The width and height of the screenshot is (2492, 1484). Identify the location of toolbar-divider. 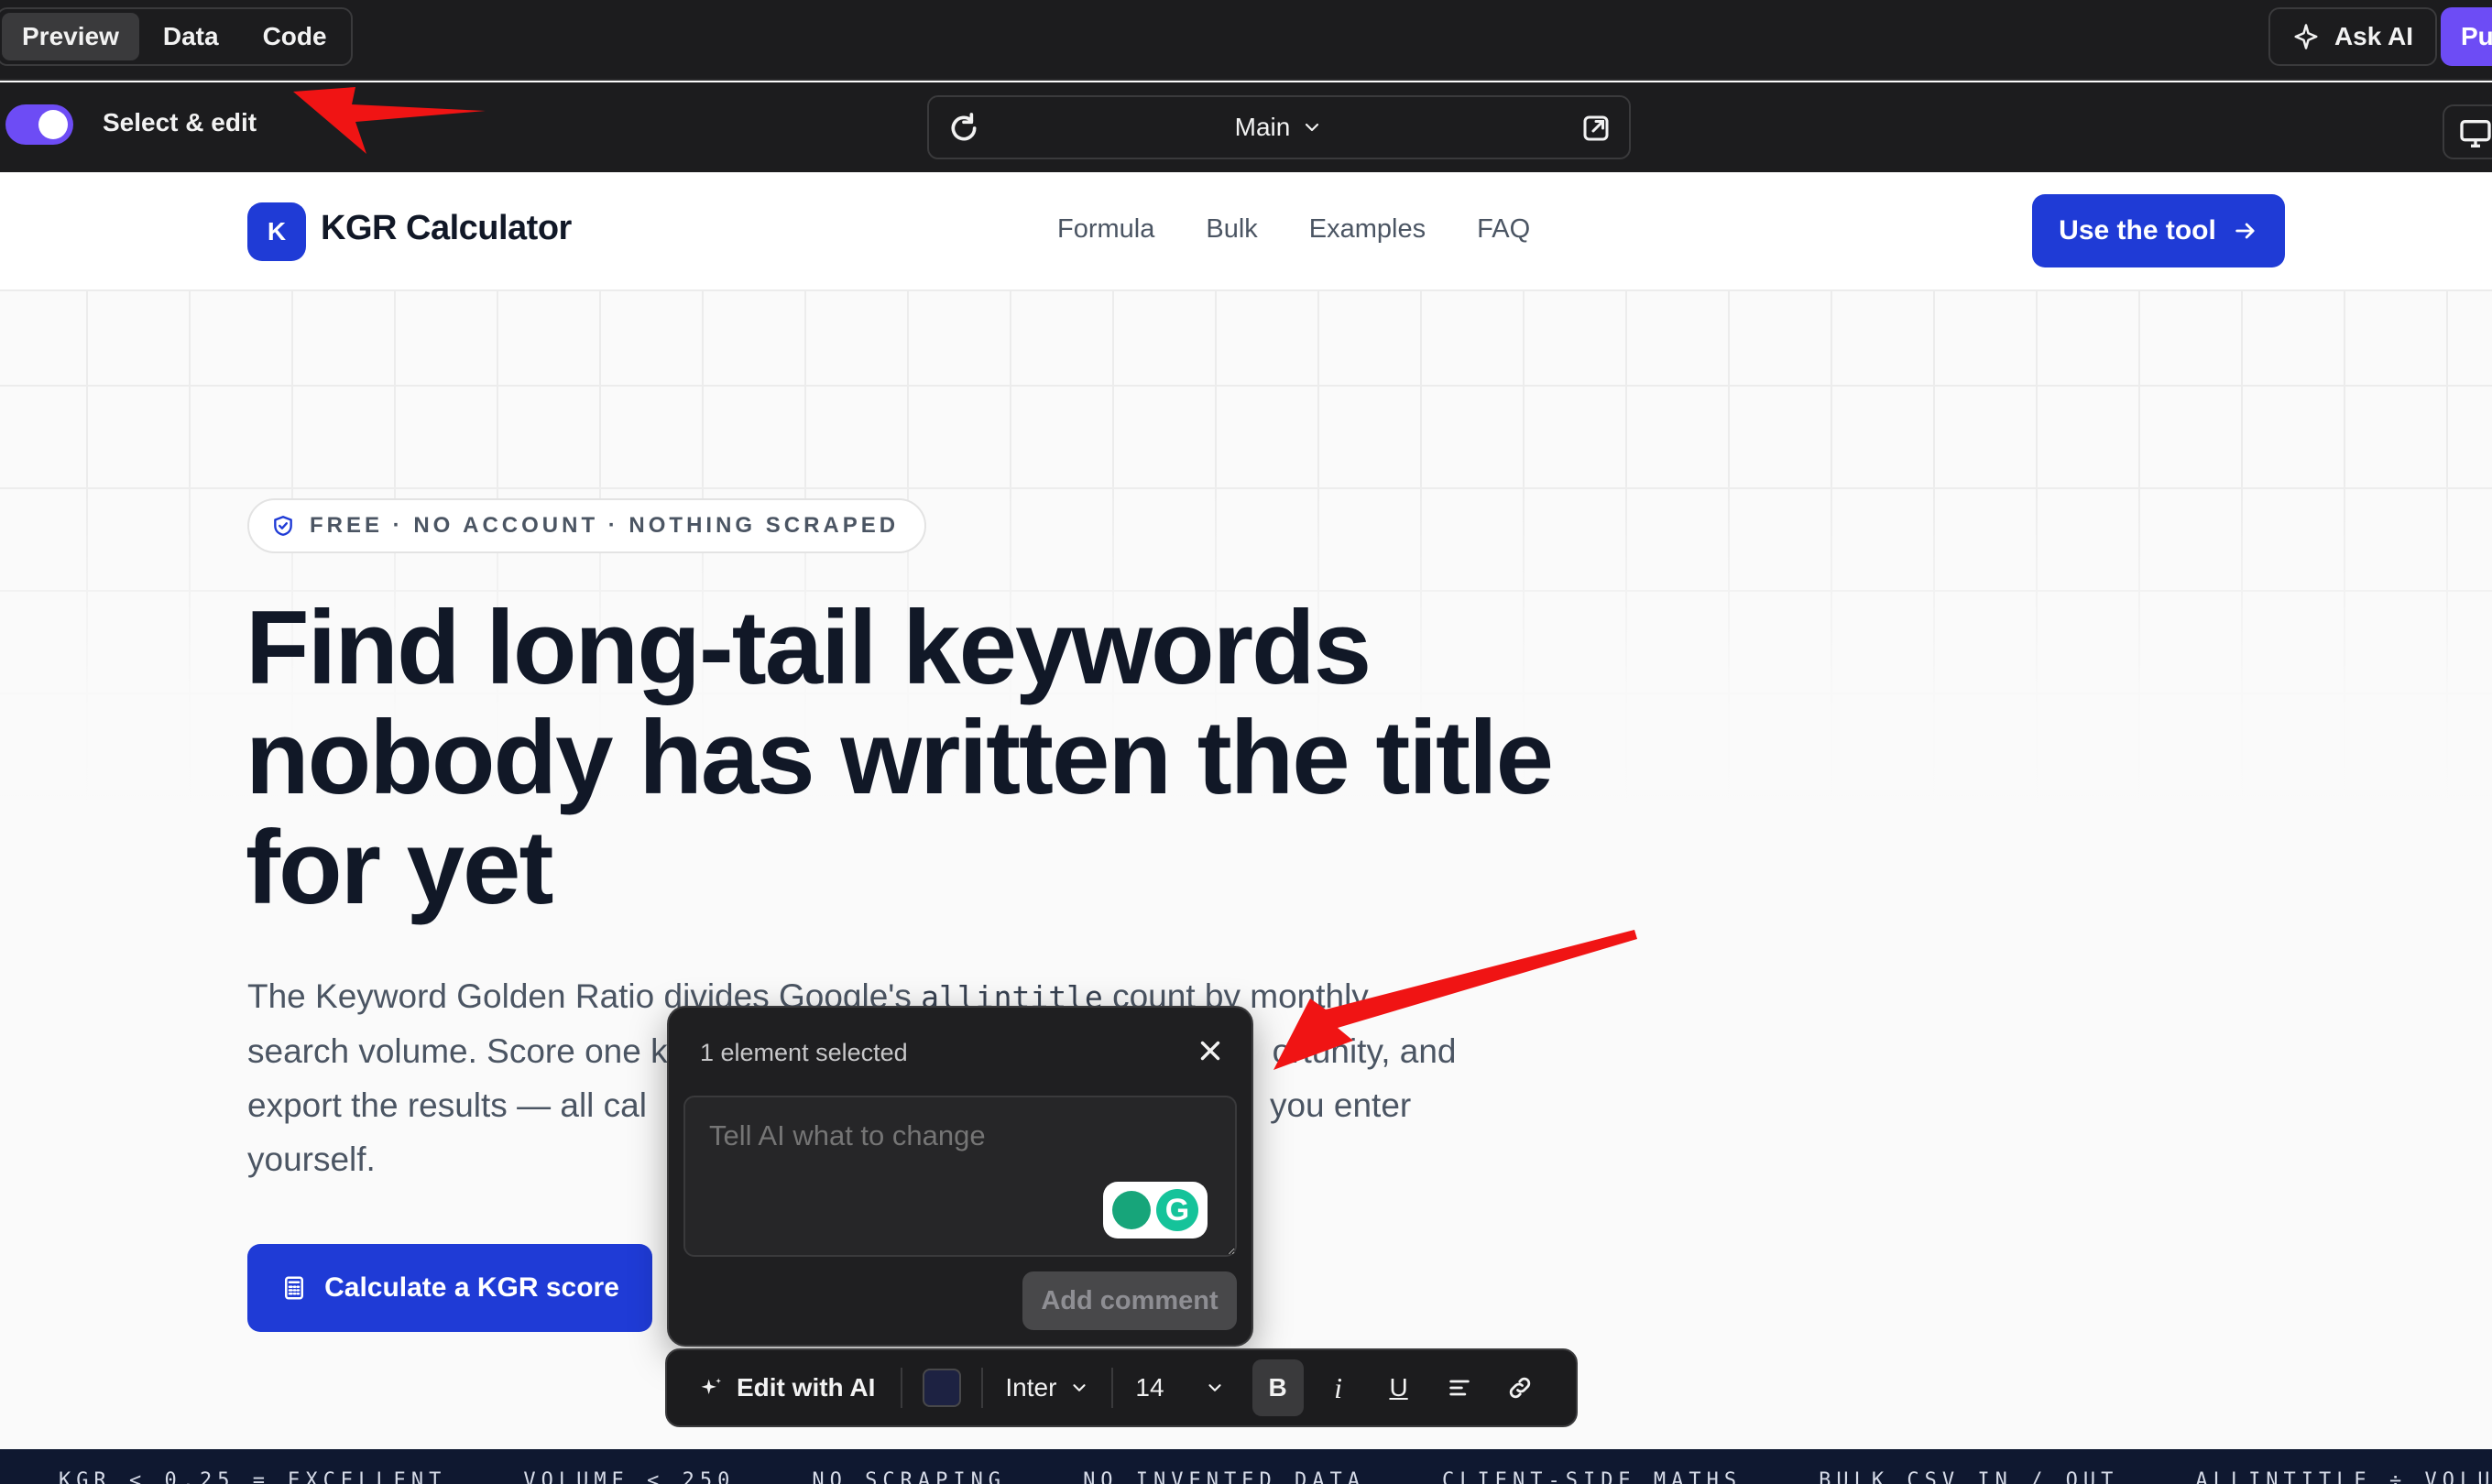
(902, 1388).